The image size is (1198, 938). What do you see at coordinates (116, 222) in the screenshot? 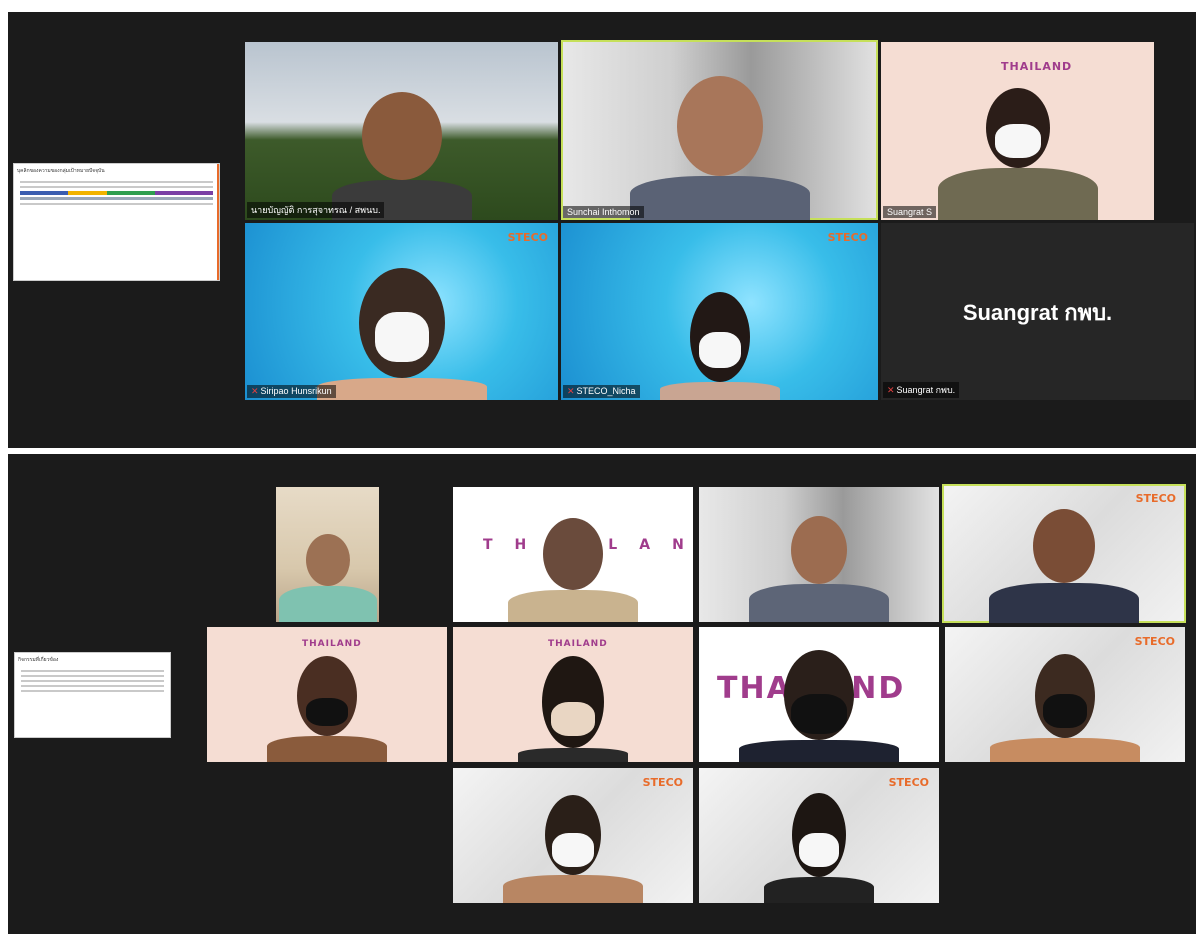
I see `shared-slide-thumbnail: บุคลิกของความของกลุ่มเป้าหมายปัจจุบัน` at bounding box center [116, 222].